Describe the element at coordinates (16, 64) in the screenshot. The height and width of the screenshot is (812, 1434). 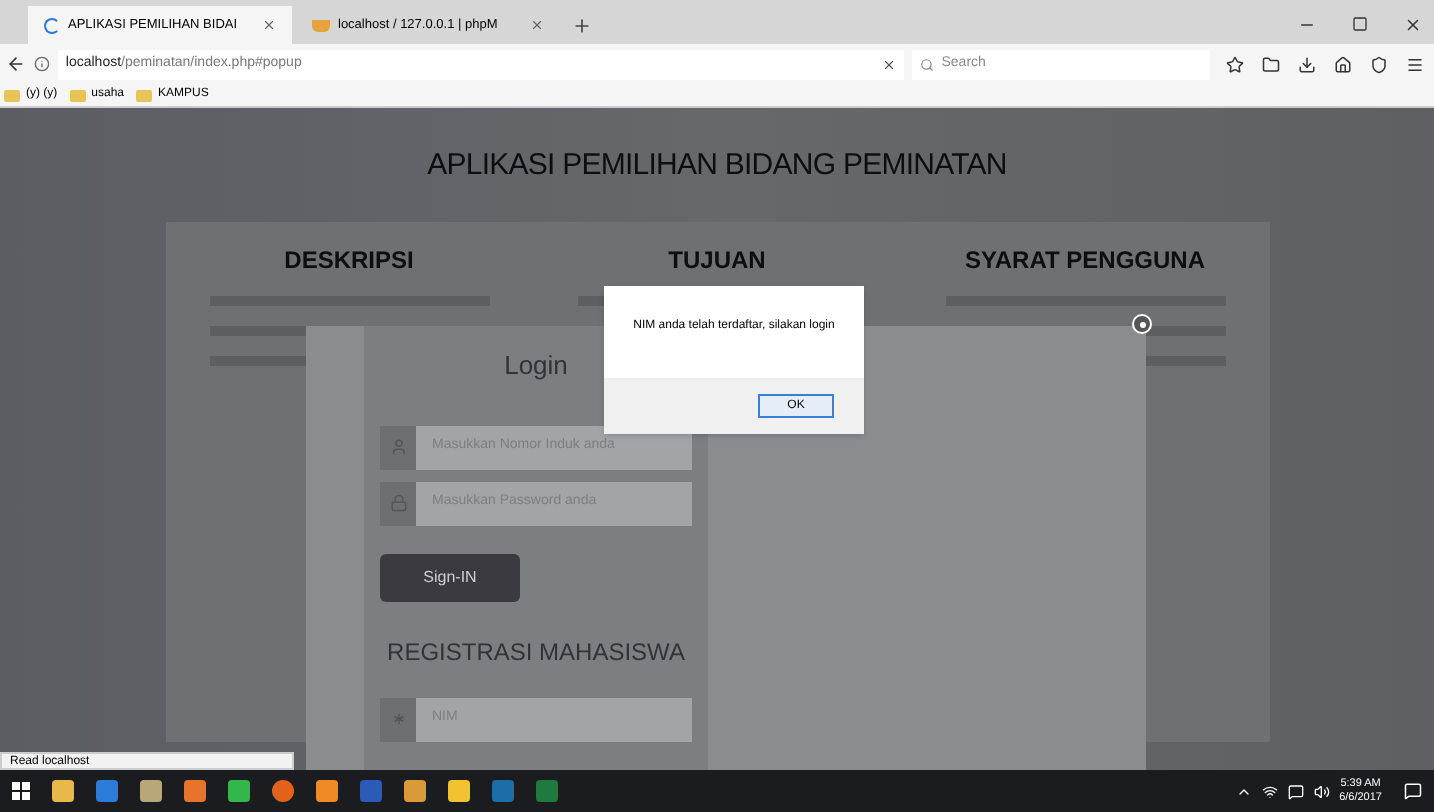
I see `back-icon` at that location.